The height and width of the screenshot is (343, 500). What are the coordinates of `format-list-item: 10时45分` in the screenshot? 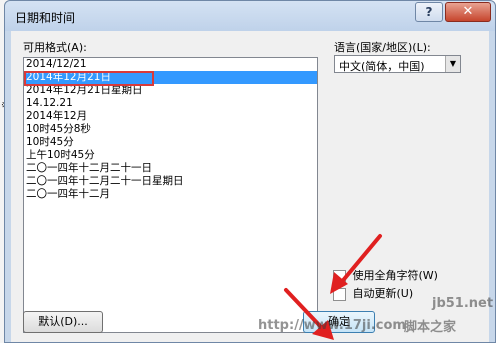 It's located at (170, 142).